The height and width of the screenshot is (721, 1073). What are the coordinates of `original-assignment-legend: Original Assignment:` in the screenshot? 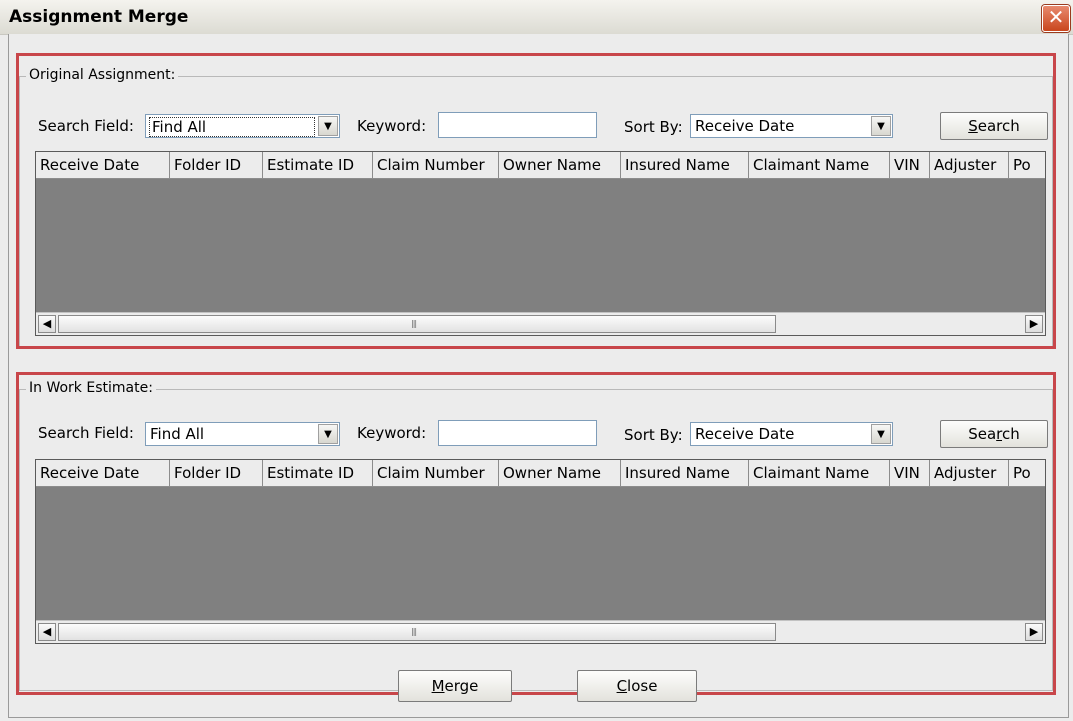 It's located at (102, 75).